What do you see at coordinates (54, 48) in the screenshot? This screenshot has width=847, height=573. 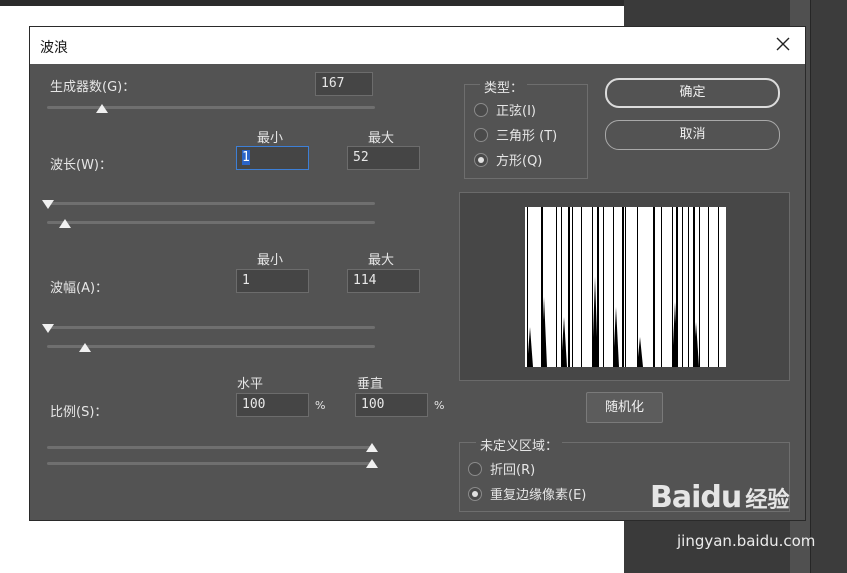 I see `dialog-title: 波浪` at bounding box center [54, 48].